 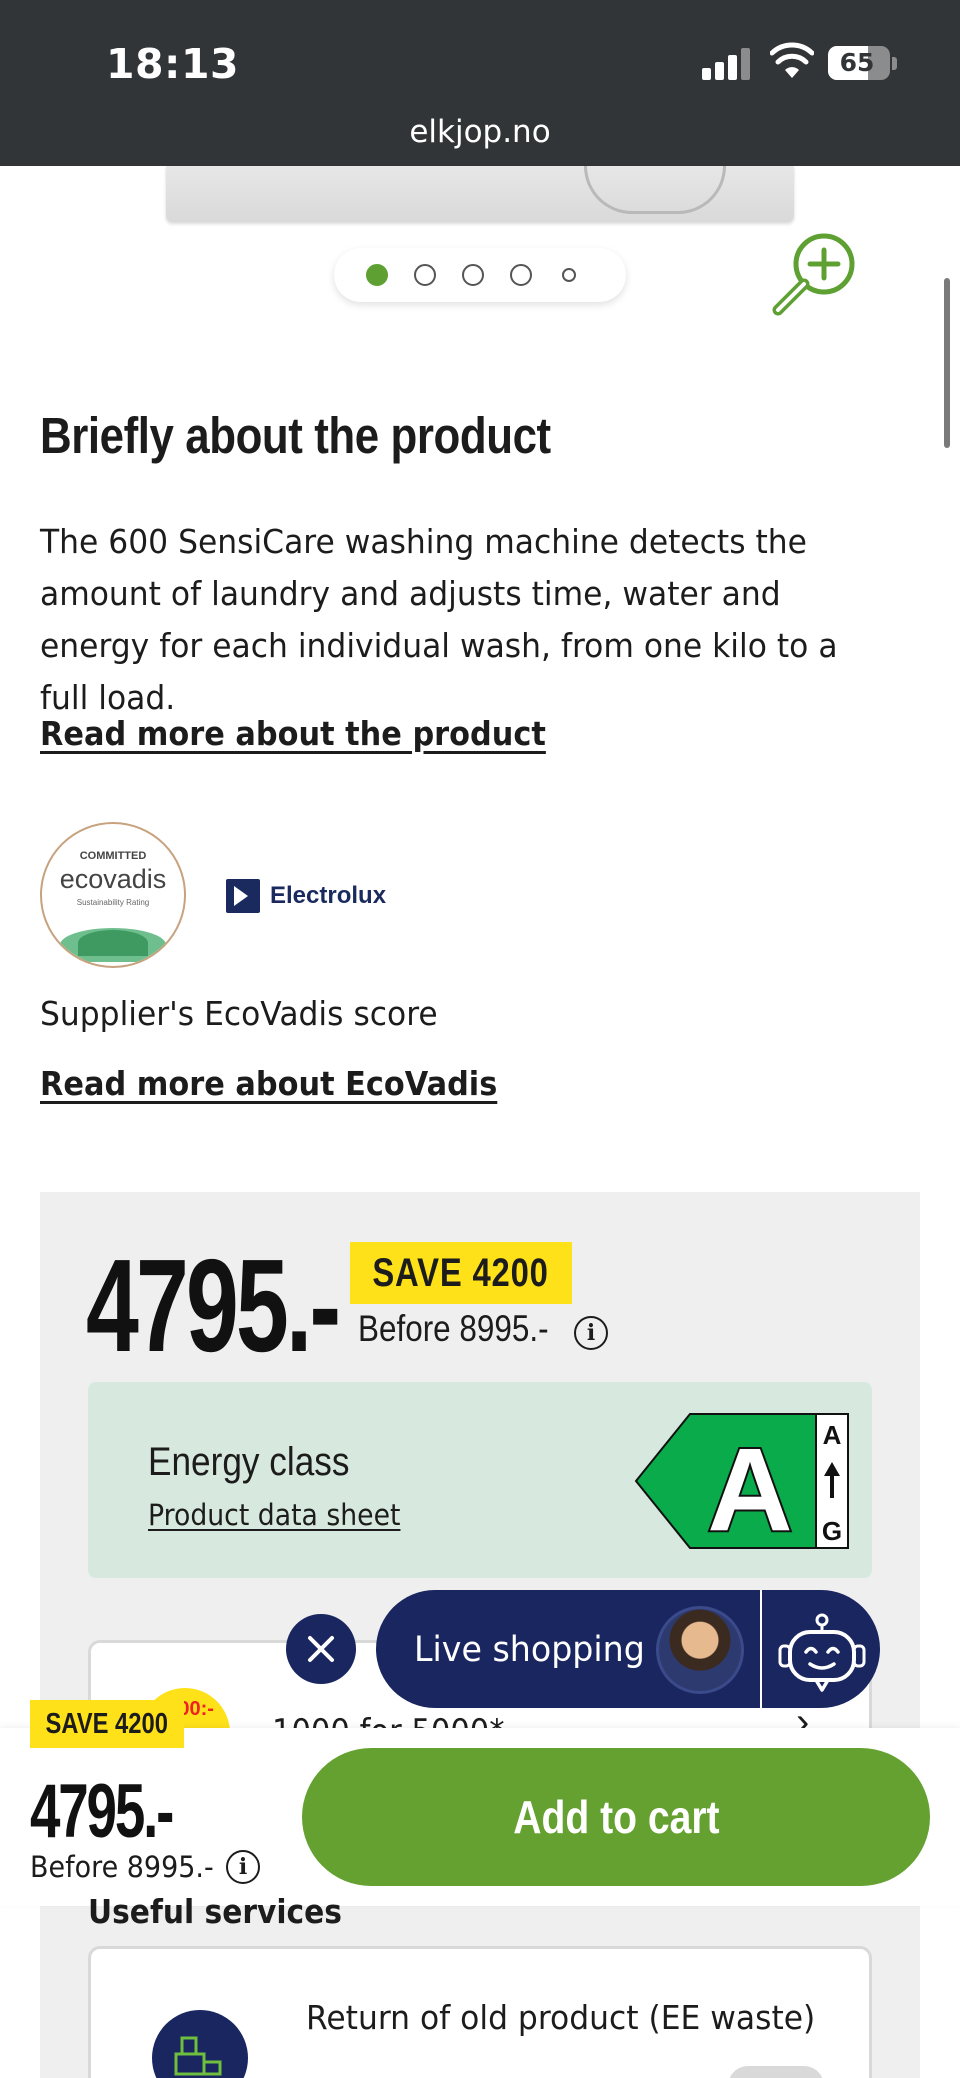 I want to click on cellular-signal-icon, so click(x=726, y=63).